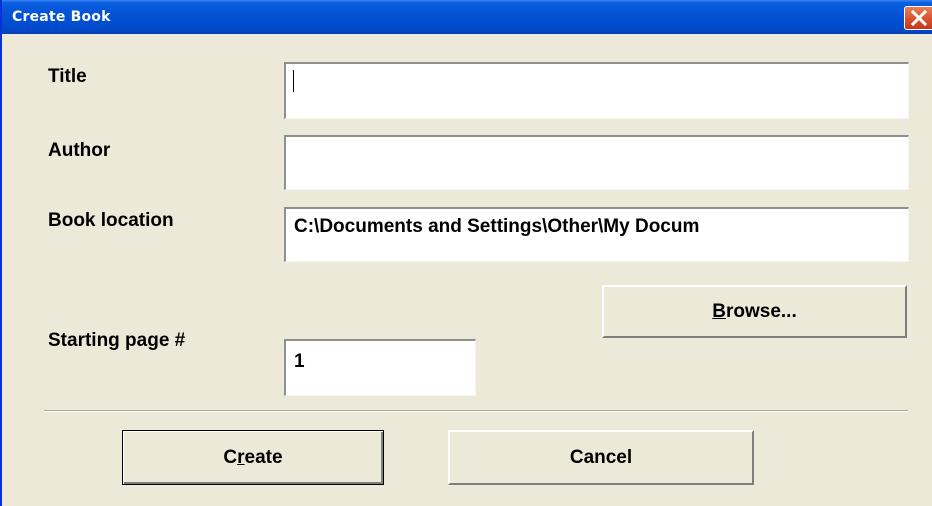 The width and height of the screenshot is (932, 506). What do you see at coordinates (79, 150) in the screenshot?
I see `author-label: Author` at bounding box center [79, 150].